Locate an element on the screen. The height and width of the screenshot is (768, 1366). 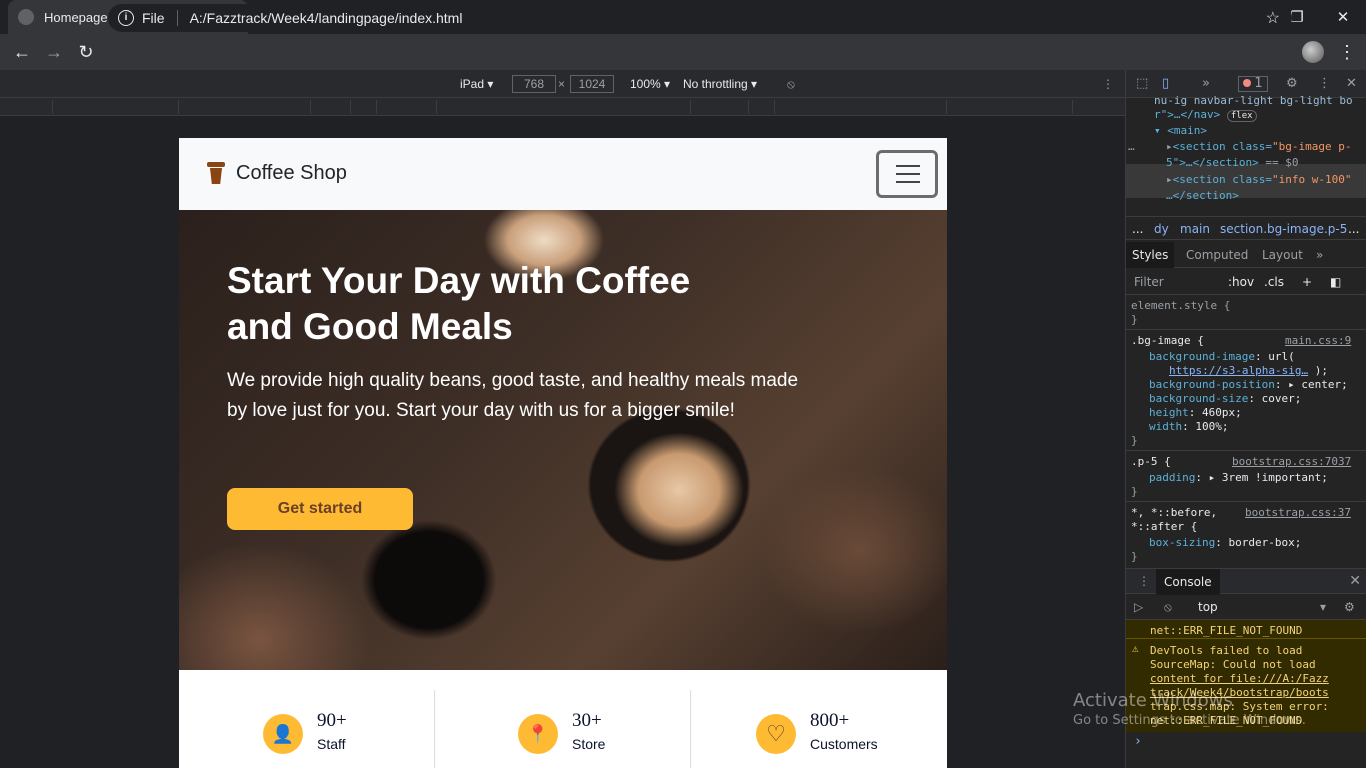
browser-menu-icon: ⋮ is located at coordinates (1347, 52).